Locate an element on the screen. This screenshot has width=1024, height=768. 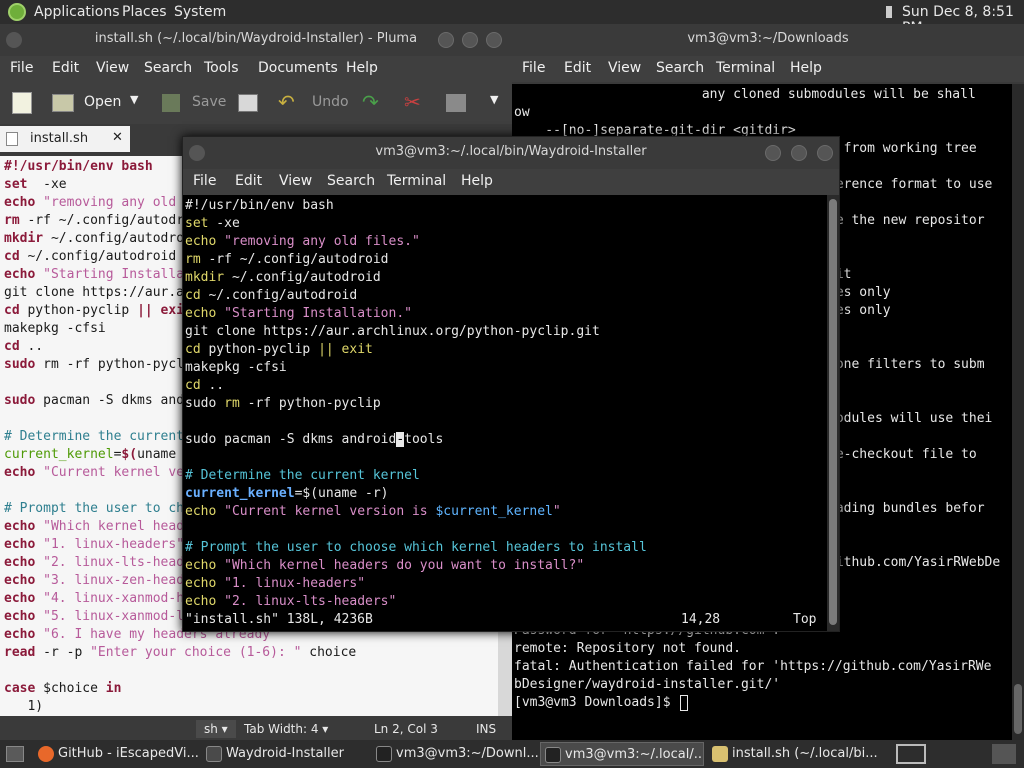
vim-terminal-titlebar: vm3@vm3:~/.local/bin/Waydroid-Installer is located at coordinates (511, 153).